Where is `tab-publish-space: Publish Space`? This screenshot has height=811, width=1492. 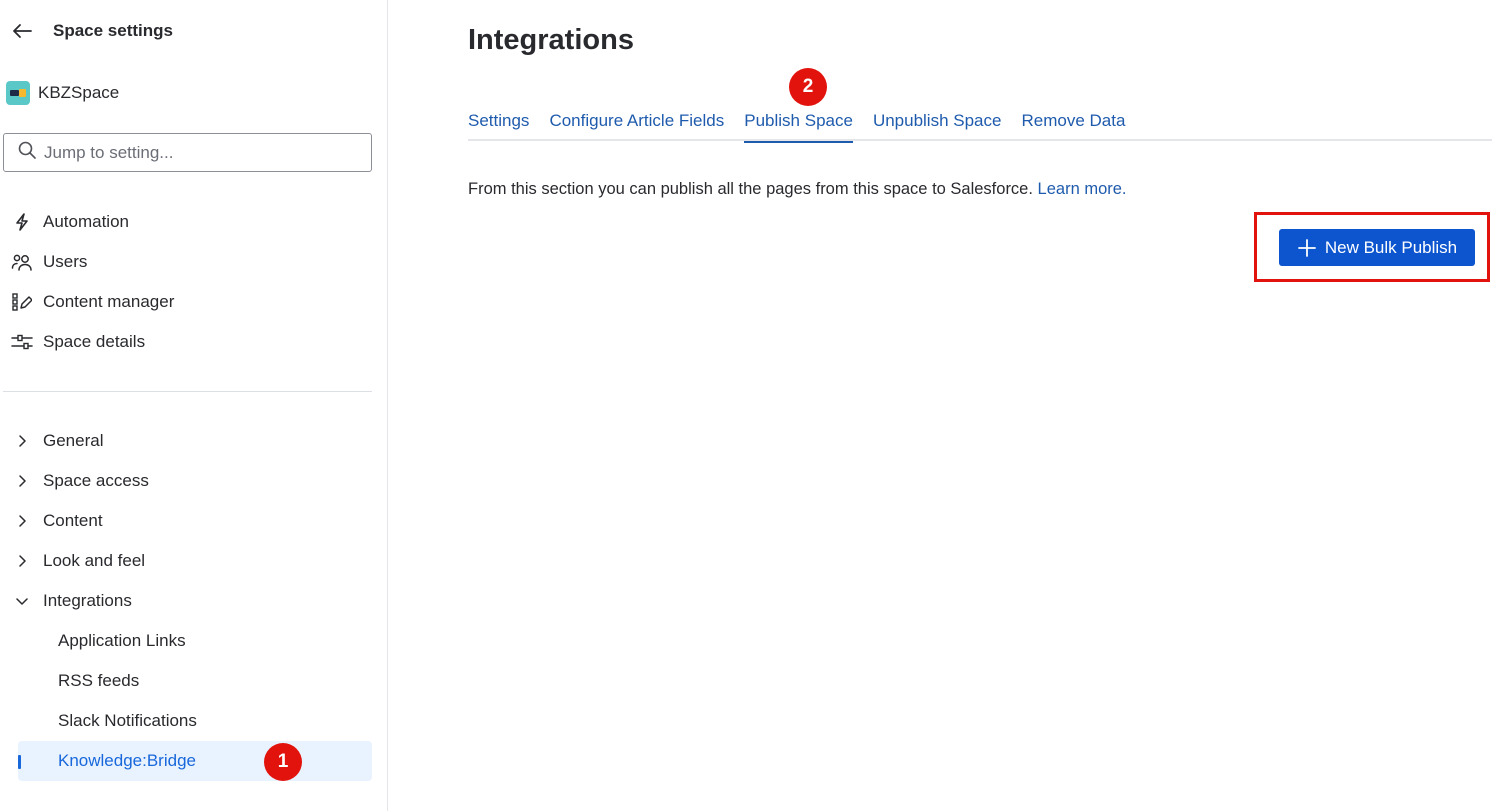 tab-publish-space: Publish Space is located at coordinates (798, 124).